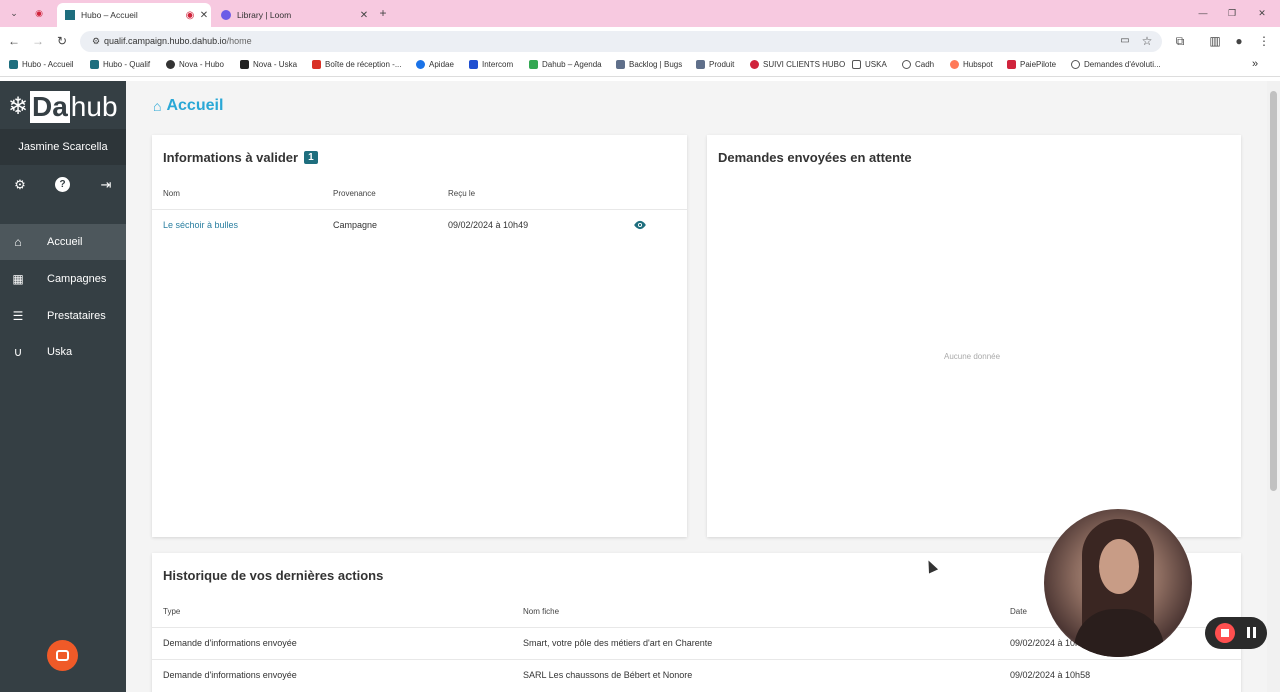  Describe the element at coordinates (972, 356) in the screenshot. I see `empty-state-text: Aucune donnée` at that location.